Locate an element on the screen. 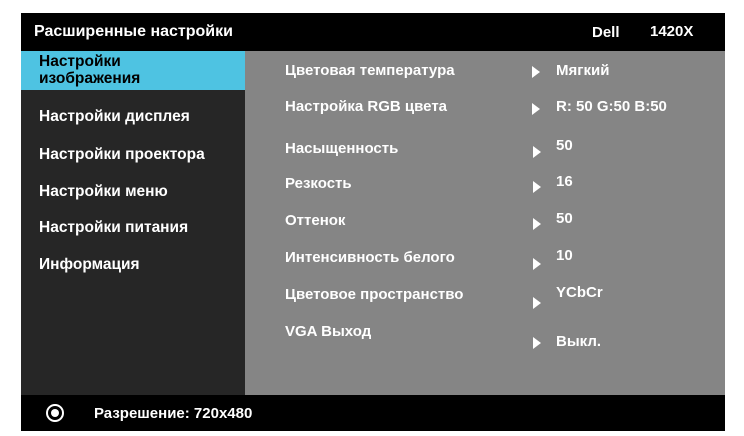  sidebar-item-projector-settings: Настройки проектора is located at coordinates (133, 156).